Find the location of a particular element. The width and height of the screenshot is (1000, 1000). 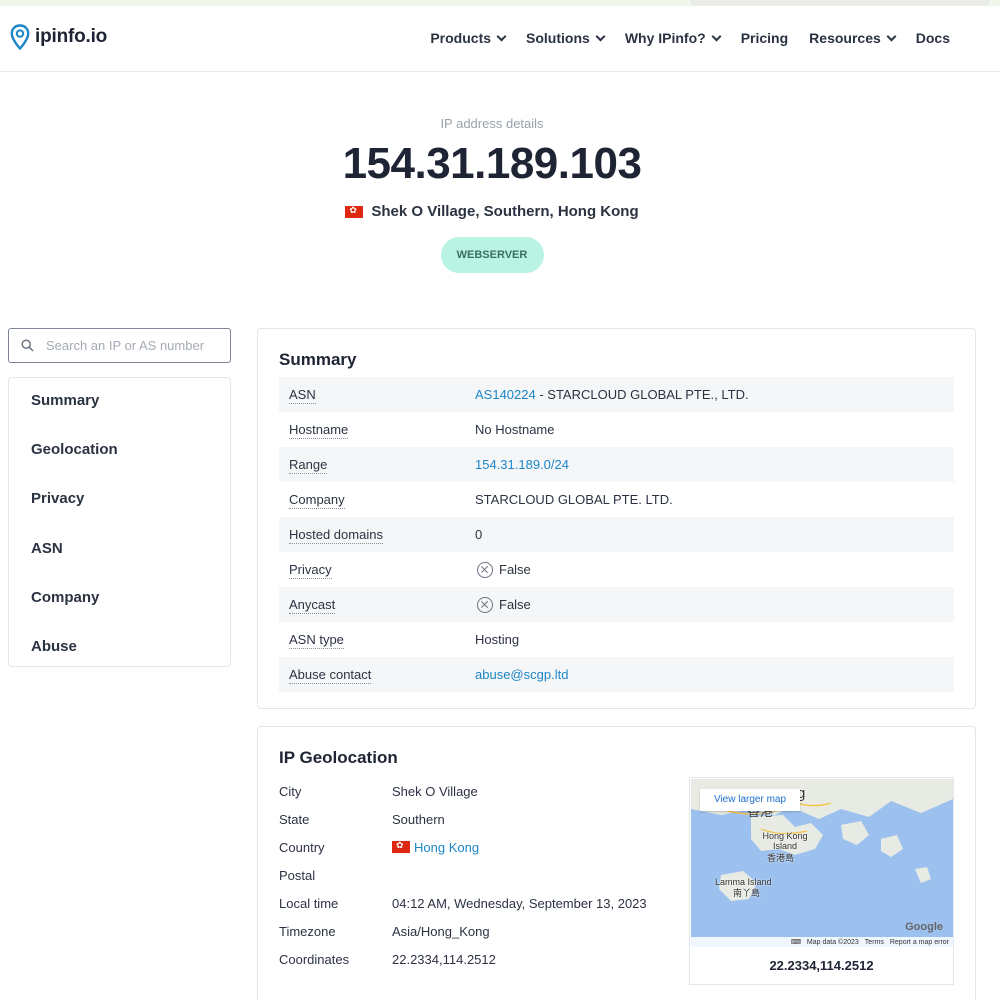

sidenav-item-summary: Summary is located at coordinates (119, 416).